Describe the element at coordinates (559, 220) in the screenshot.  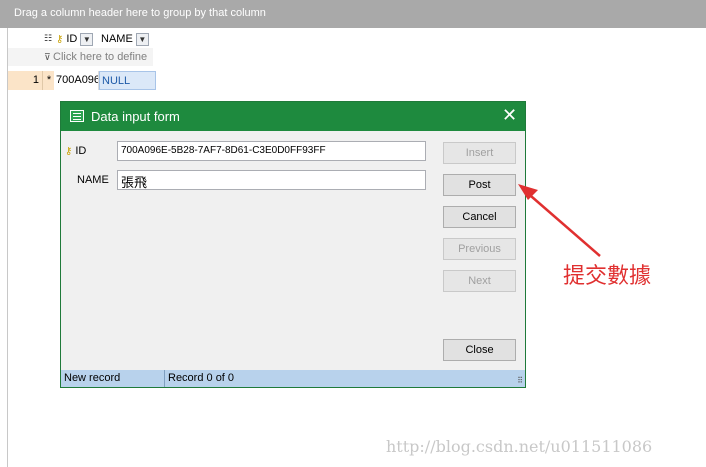
I see `annotation-arrow` at that location.